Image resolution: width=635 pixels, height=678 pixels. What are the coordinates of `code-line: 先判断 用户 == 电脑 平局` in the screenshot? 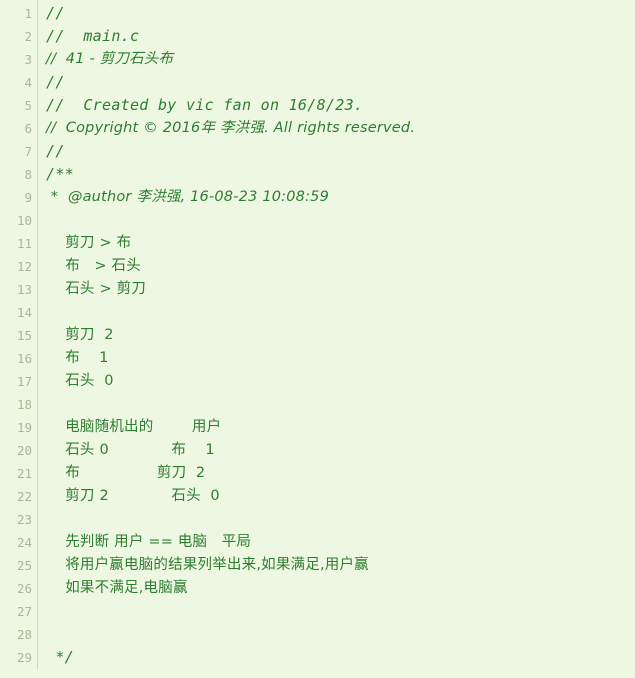 It's located at (340, 542).